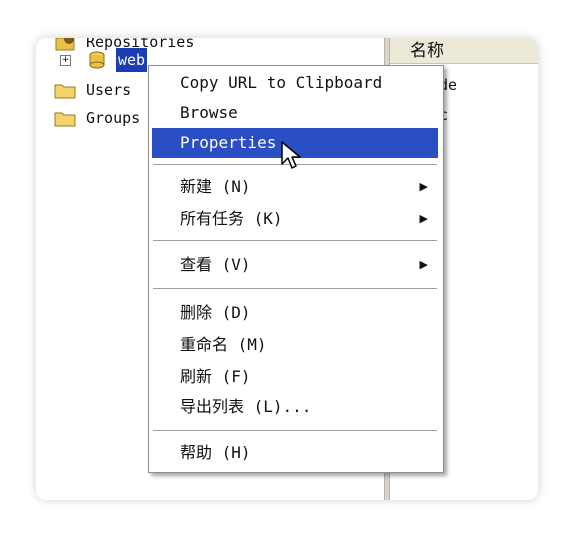 The width and height of the screenshot is (574, 538). Describe the element at coordinates (65, 60) in the screenshot. I see `expand-toggle: +` at that location.